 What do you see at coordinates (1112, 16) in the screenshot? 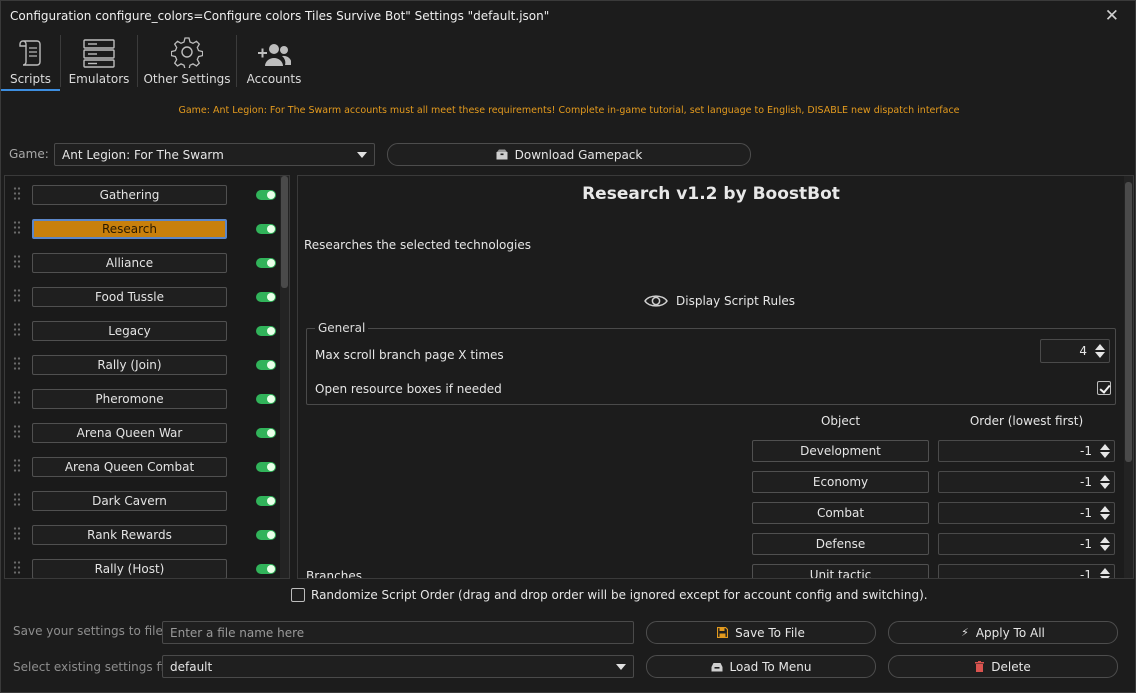
I see `close-icon: ✕` at bounding box center [1112, 16].